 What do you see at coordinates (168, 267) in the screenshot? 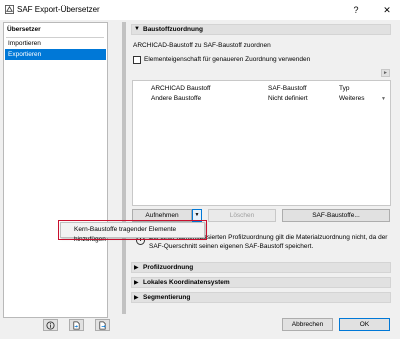
I see `section-title: Profilzuordnung` at bounding box center [168, 267].